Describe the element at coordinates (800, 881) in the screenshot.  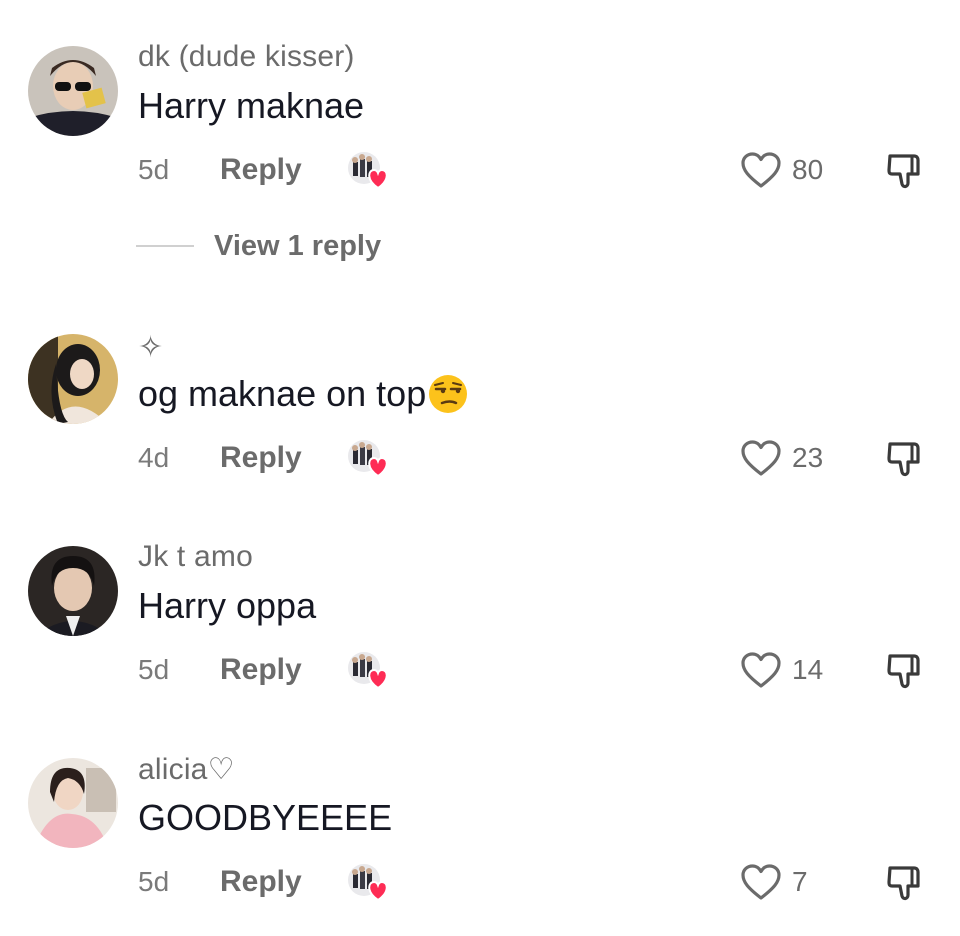
I see `like-count: 7` at that location.